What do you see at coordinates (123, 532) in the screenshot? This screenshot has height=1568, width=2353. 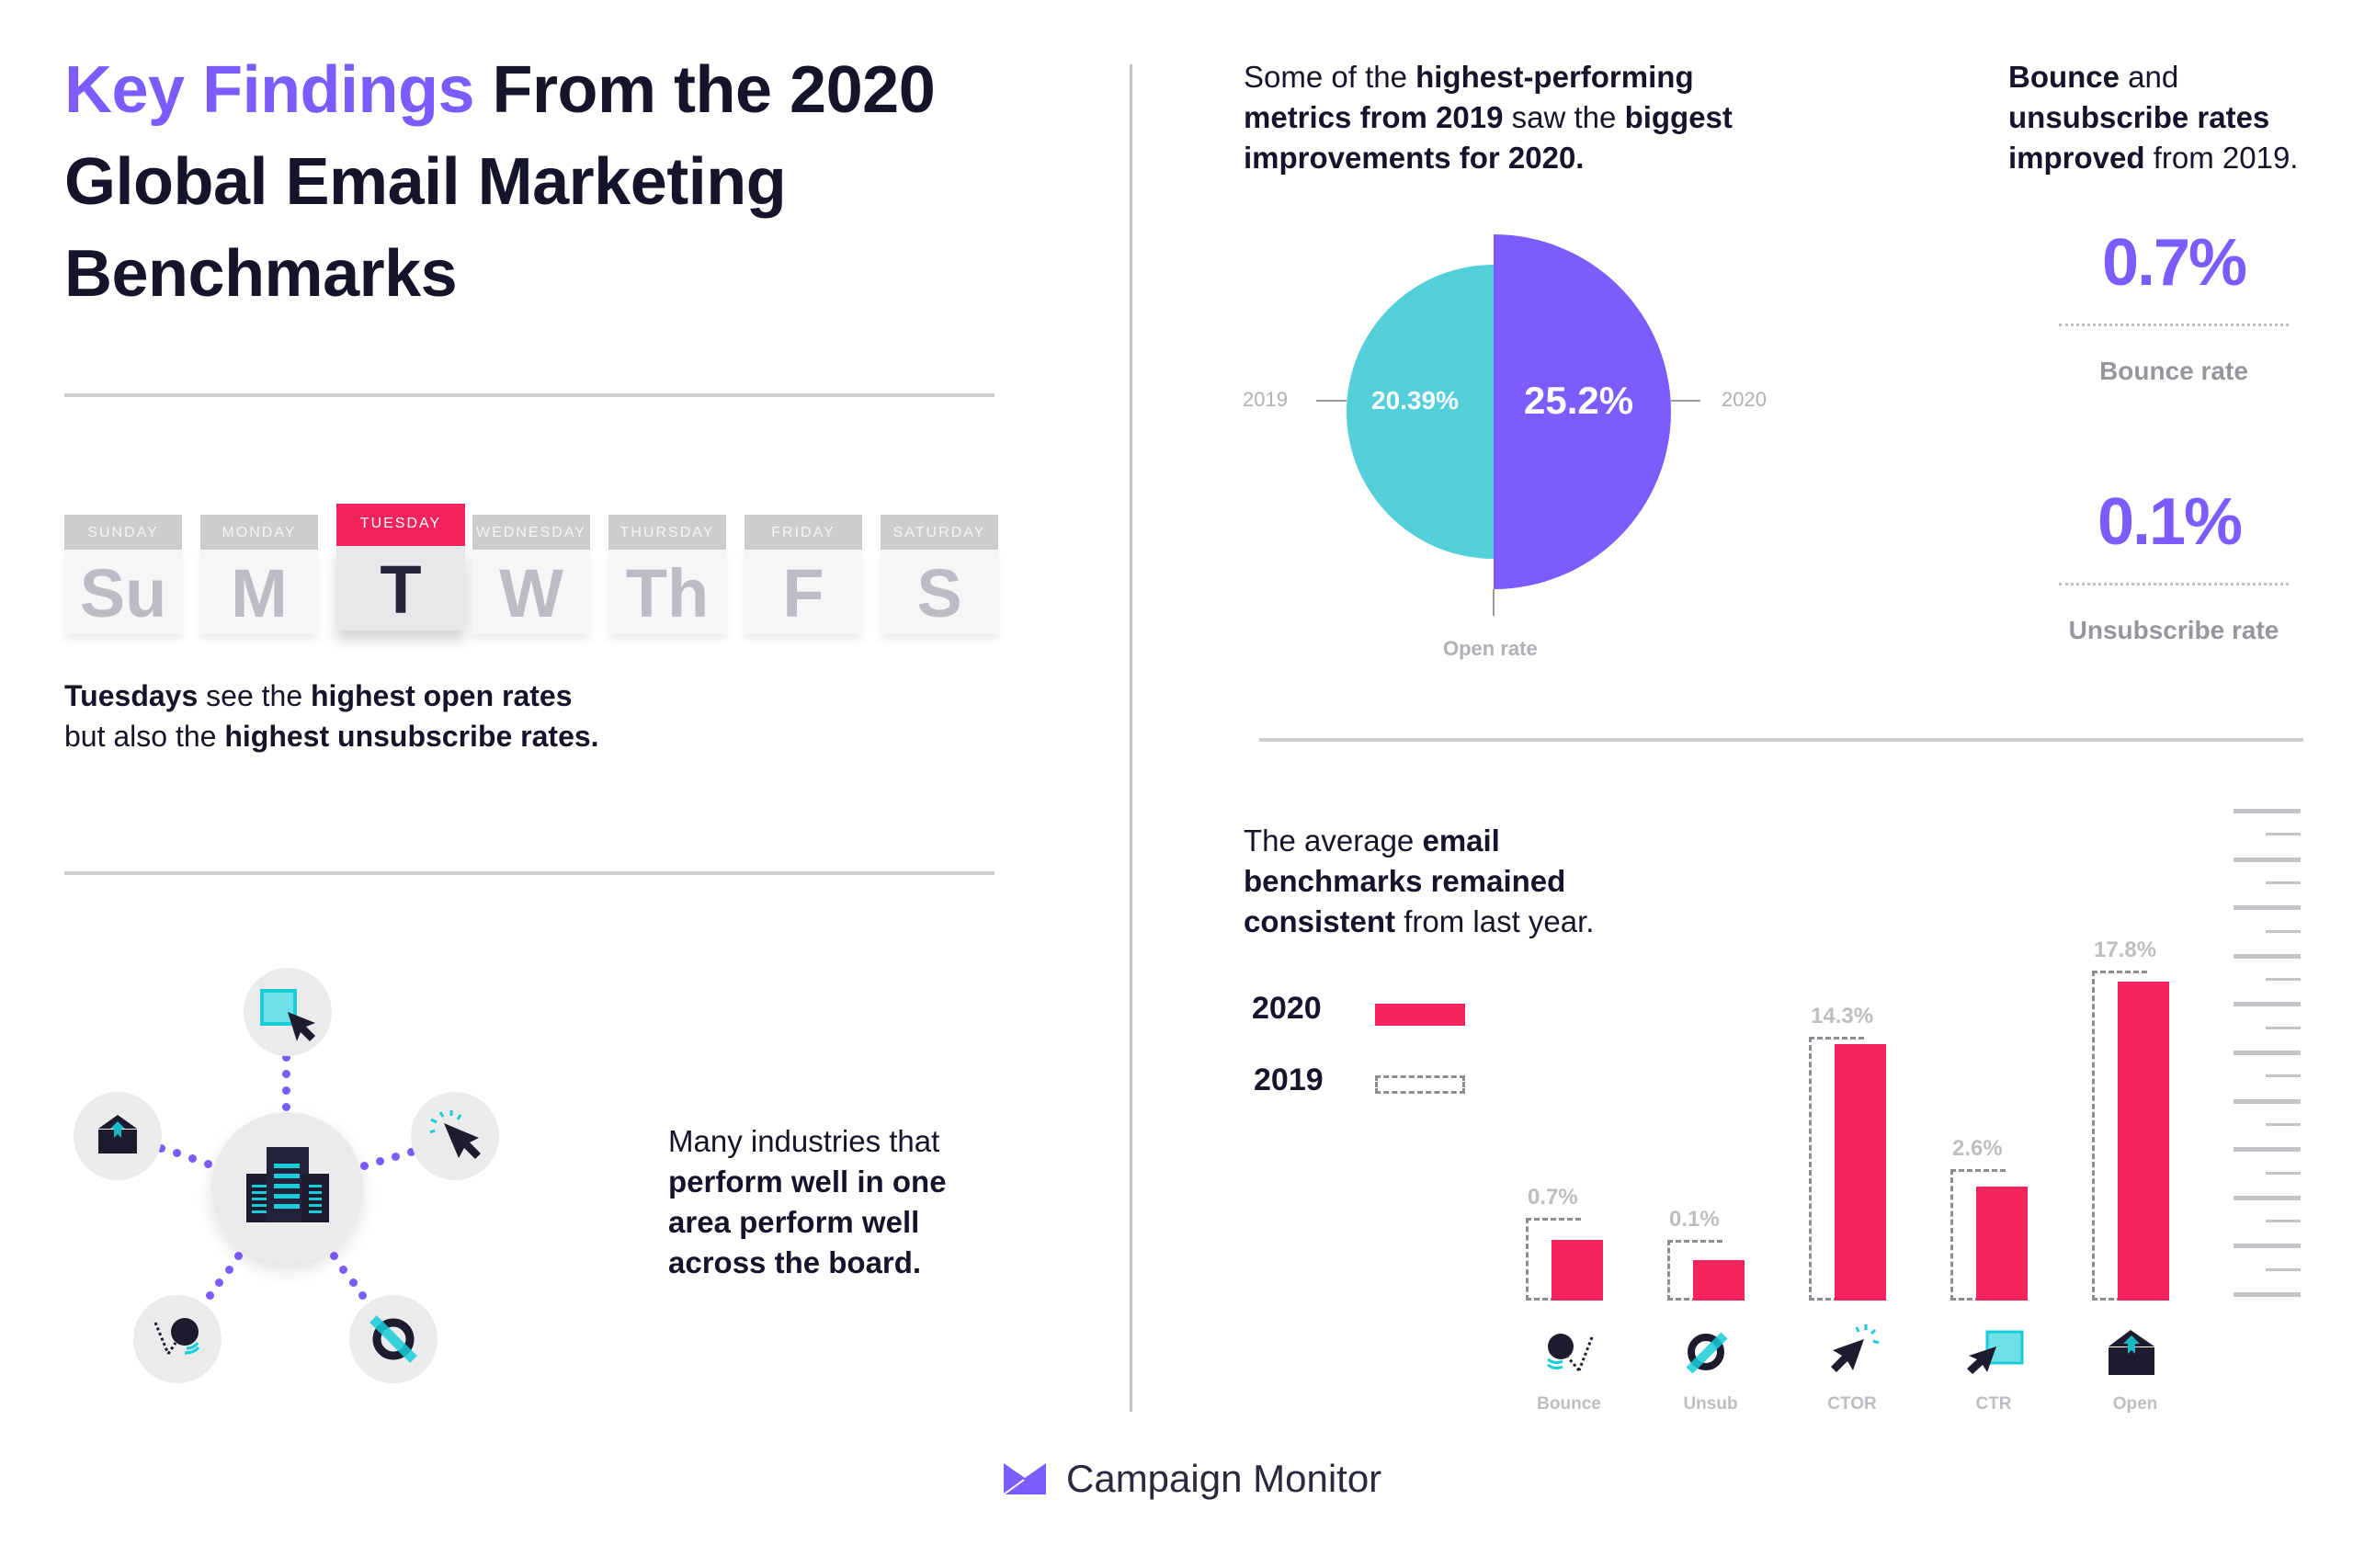 I see `weekday-name: SUNDAY` at bounding box center [123, 532].